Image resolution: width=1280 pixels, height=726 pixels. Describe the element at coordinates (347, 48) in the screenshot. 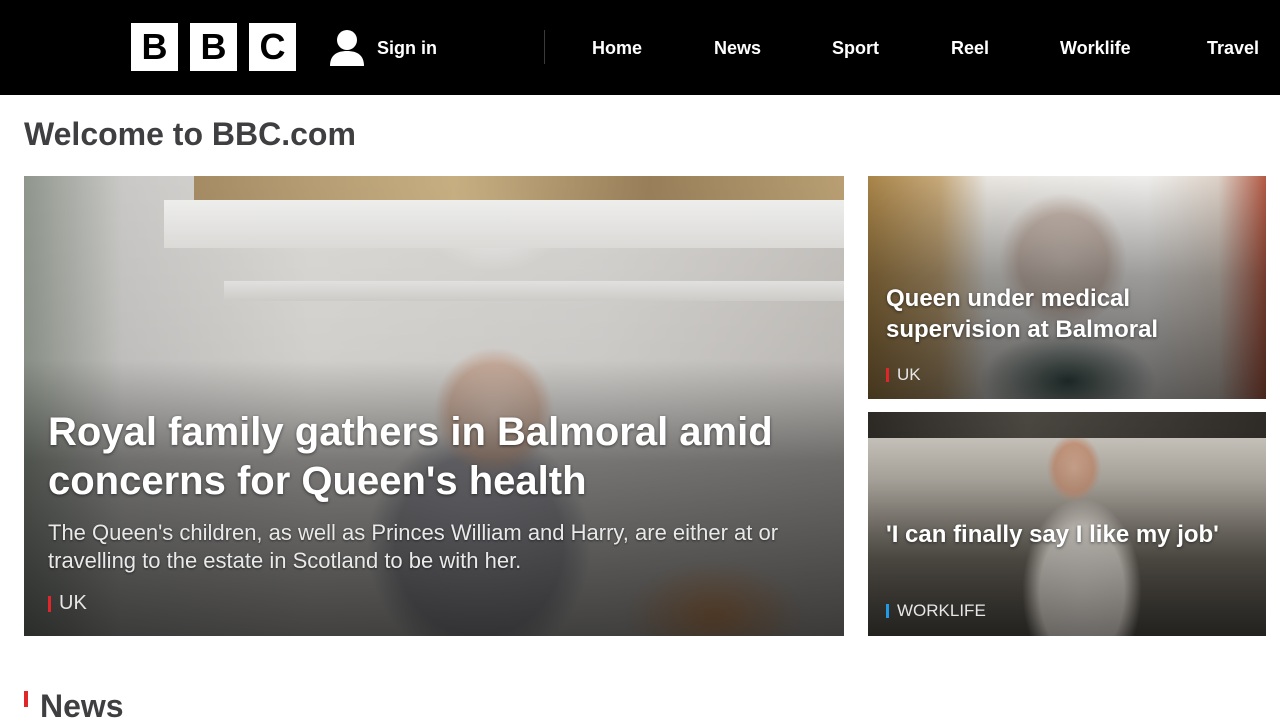

I see `user-icon` at that location.